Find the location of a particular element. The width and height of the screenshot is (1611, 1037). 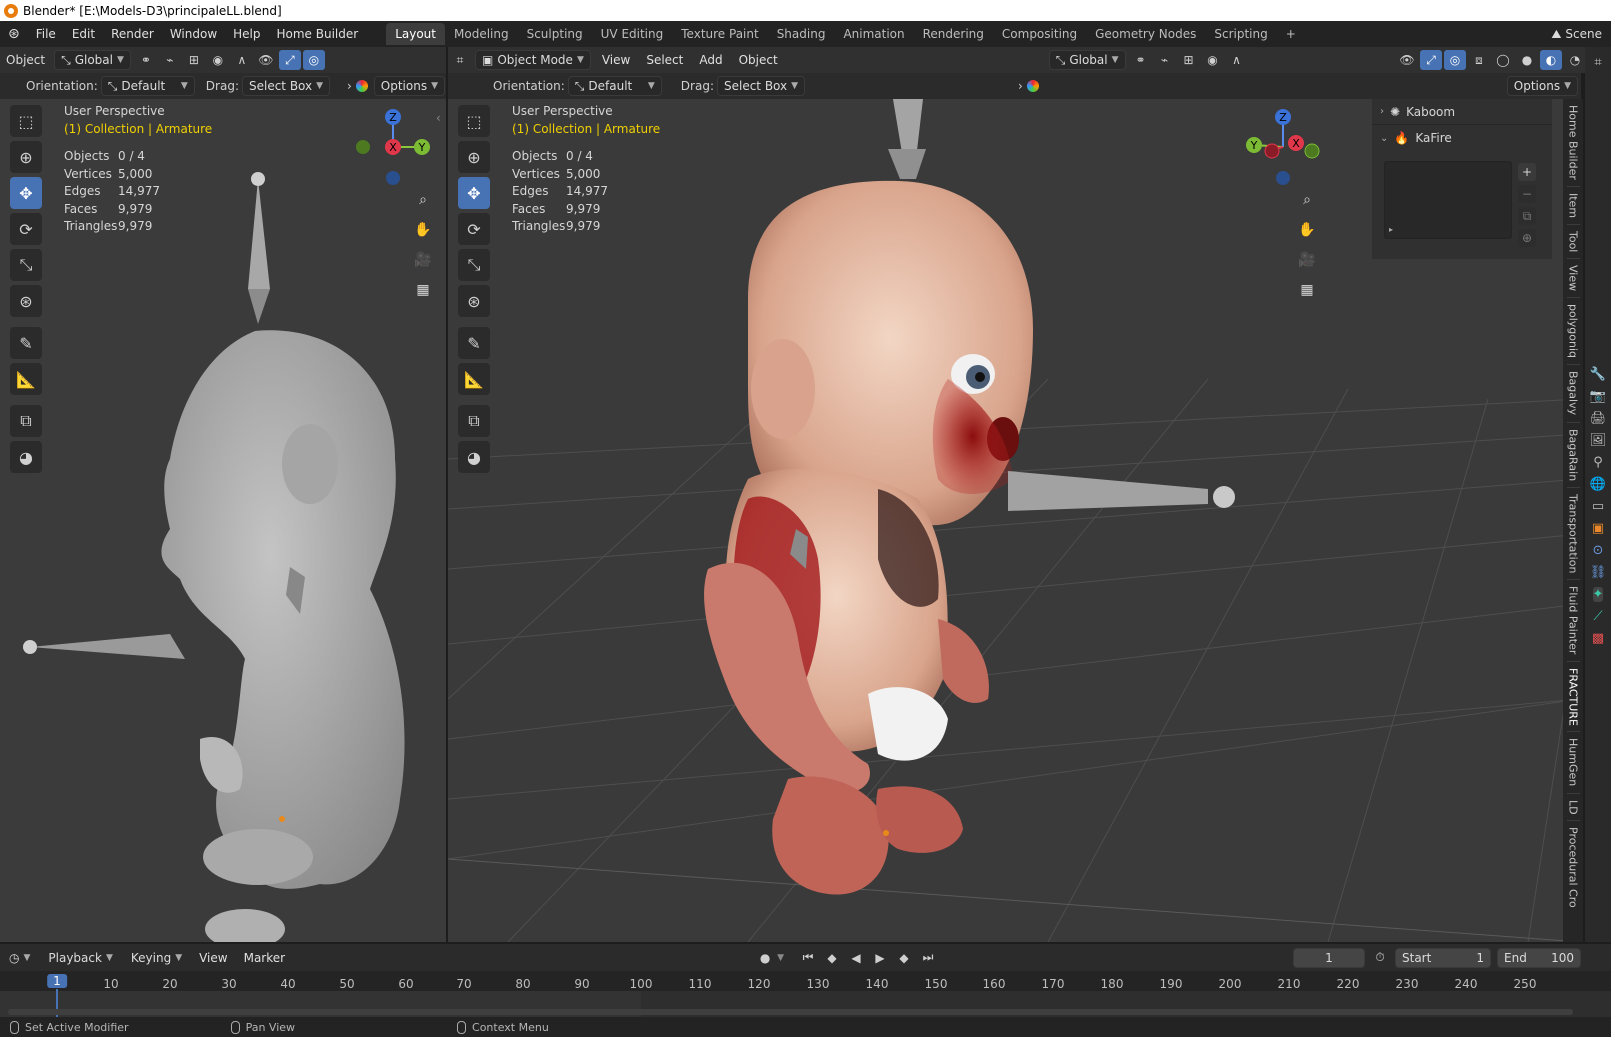

menu-render: Render is located at coordinates (132, 34).